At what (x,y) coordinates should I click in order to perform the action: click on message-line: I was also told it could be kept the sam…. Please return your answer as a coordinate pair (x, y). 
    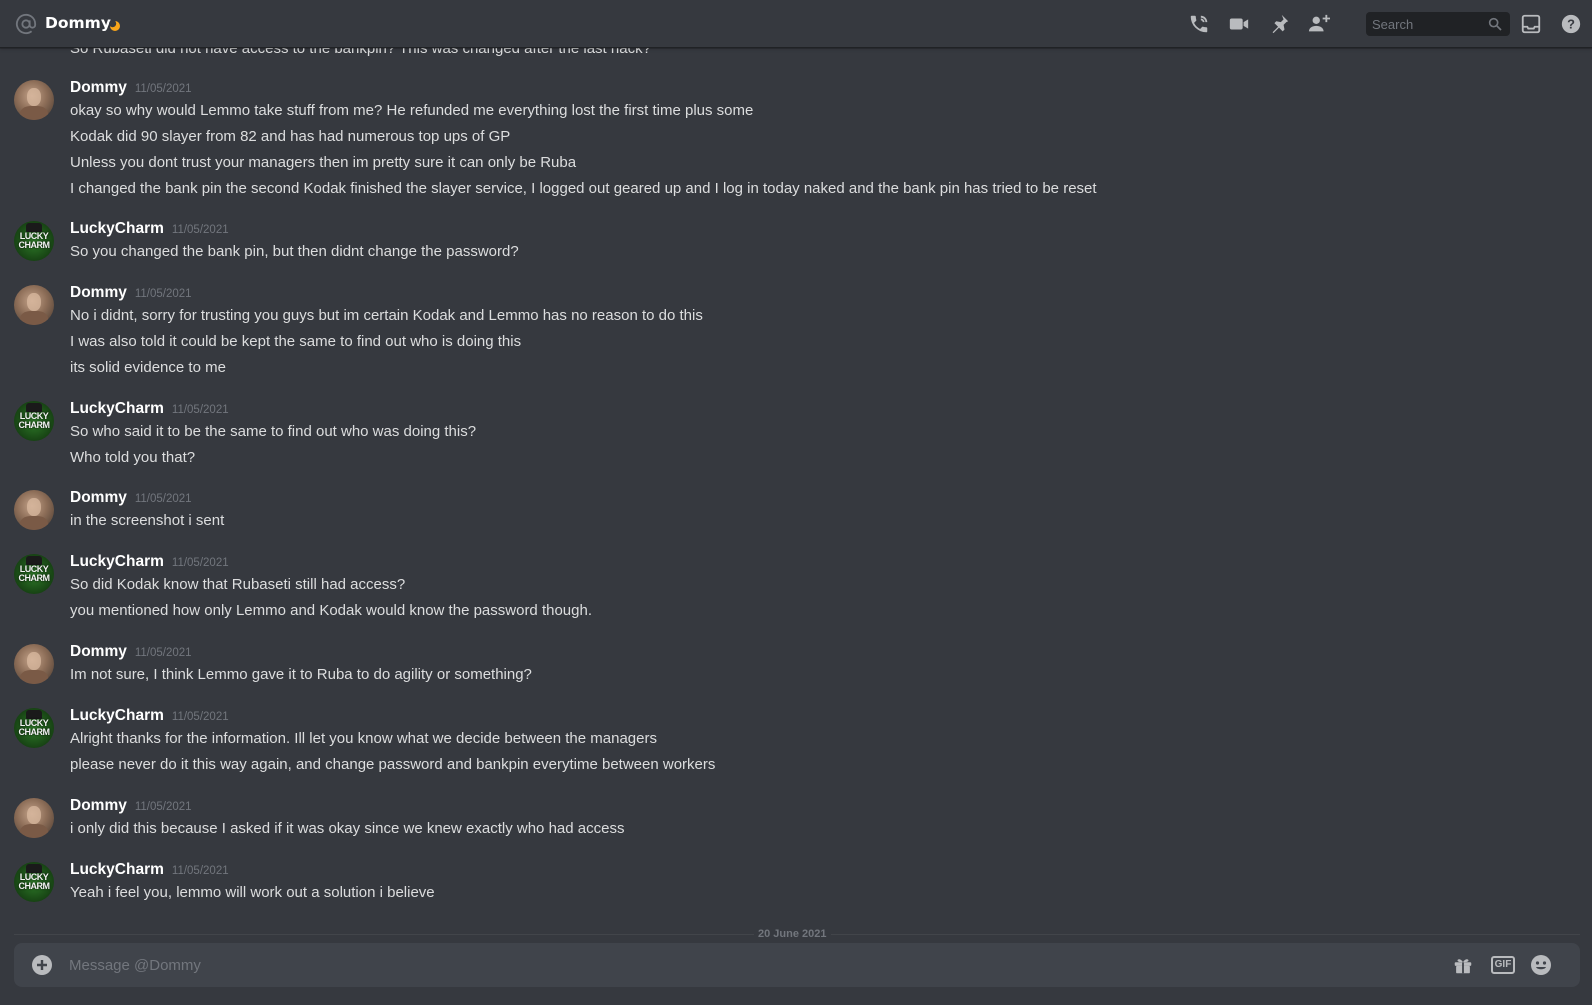
    Looking at the image, I should click on (296, 341).